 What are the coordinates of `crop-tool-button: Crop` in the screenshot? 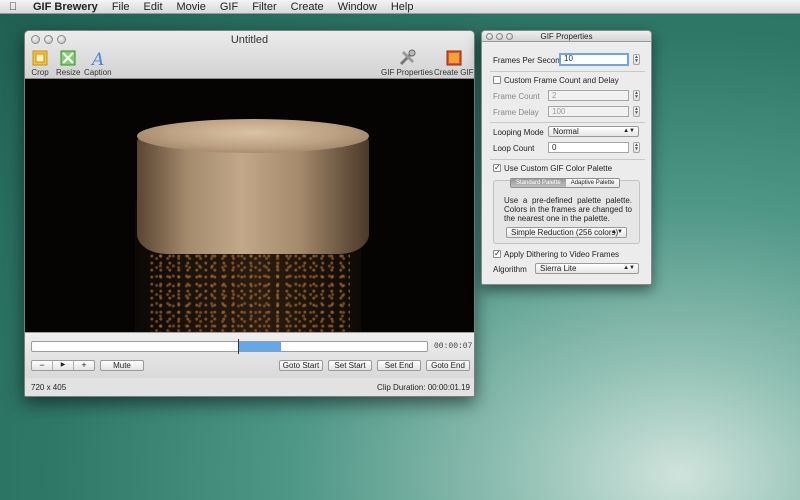 It's located at (40, 63).